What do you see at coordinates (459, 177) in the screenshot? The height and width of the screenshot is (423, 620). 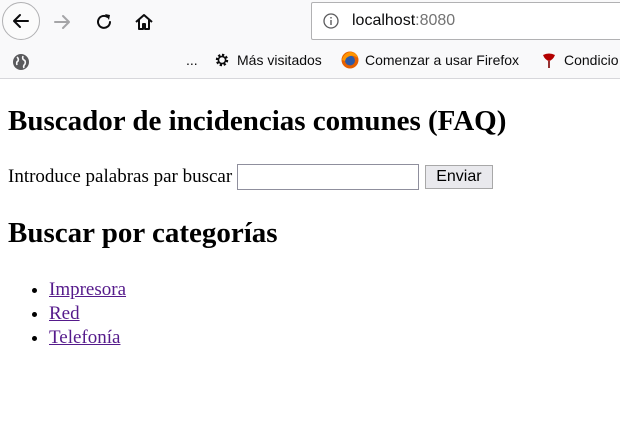 I see `submit-button: Enviar` at bounding box center [459, 177].